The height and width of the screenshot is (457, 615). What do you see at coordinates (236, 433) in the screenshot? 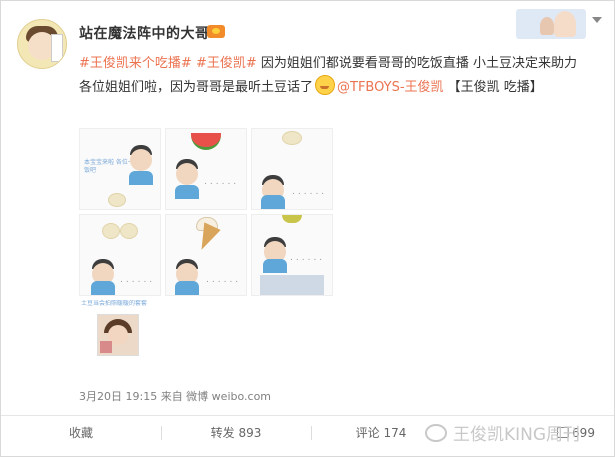
I see `repost-button: 转发 893` at bounding box center [236, 433].